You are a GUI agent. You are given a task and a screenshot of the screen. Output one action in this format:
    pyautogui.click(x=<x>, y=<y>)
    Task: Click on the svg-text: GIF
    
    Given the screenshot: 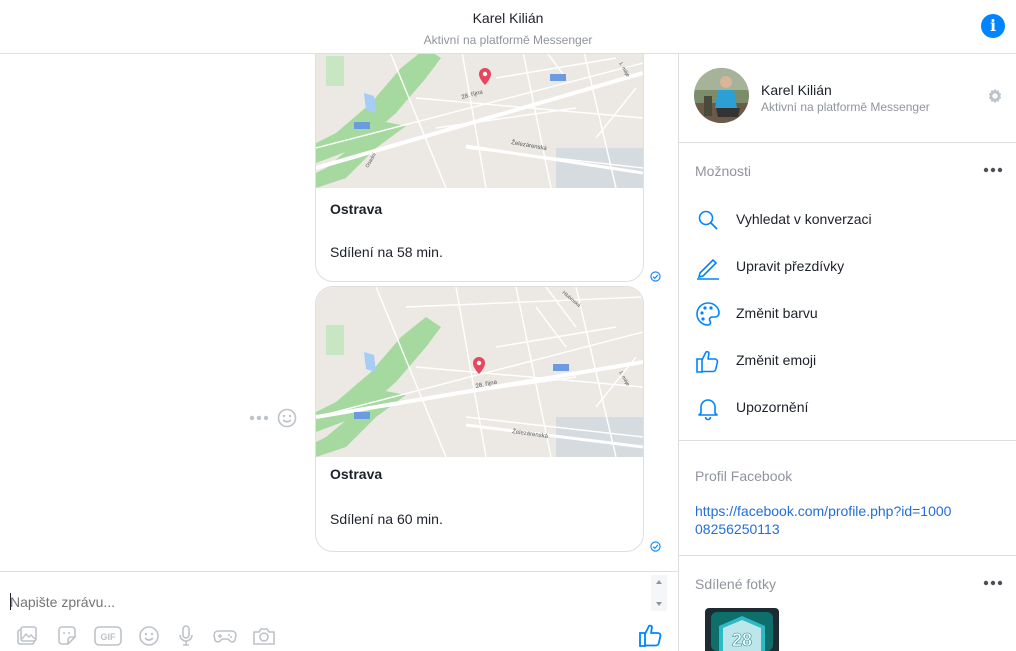 What is the action you would take?
    pyautogui.click(x=109, y=637)
    